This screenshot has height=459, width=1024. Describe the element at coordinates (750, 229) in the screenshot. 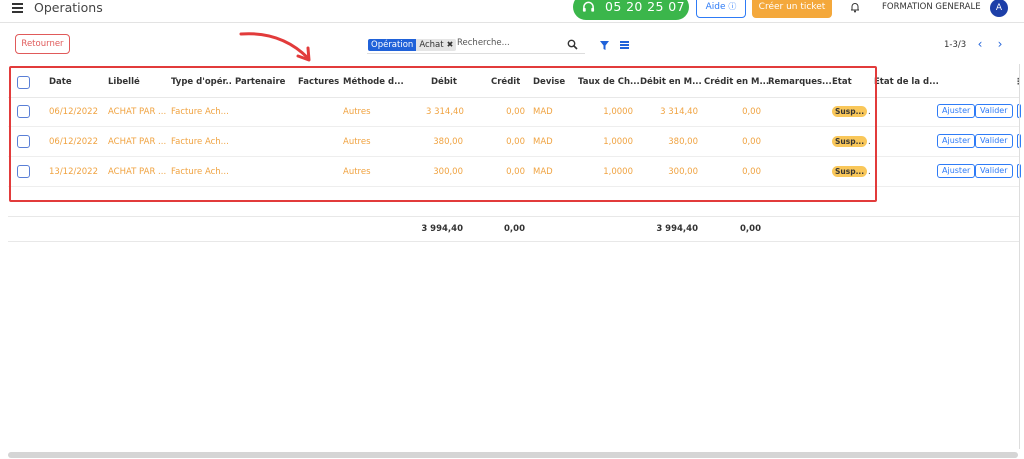

I see `total-credit-mad: 0,00` at that location.